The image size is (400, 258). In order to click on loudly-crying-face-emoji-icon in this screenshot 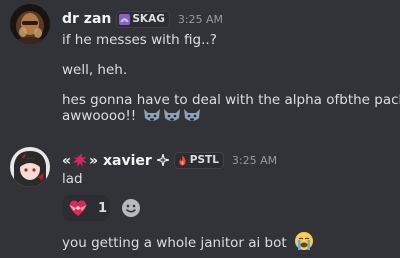, I will do `click(304, 241)`.